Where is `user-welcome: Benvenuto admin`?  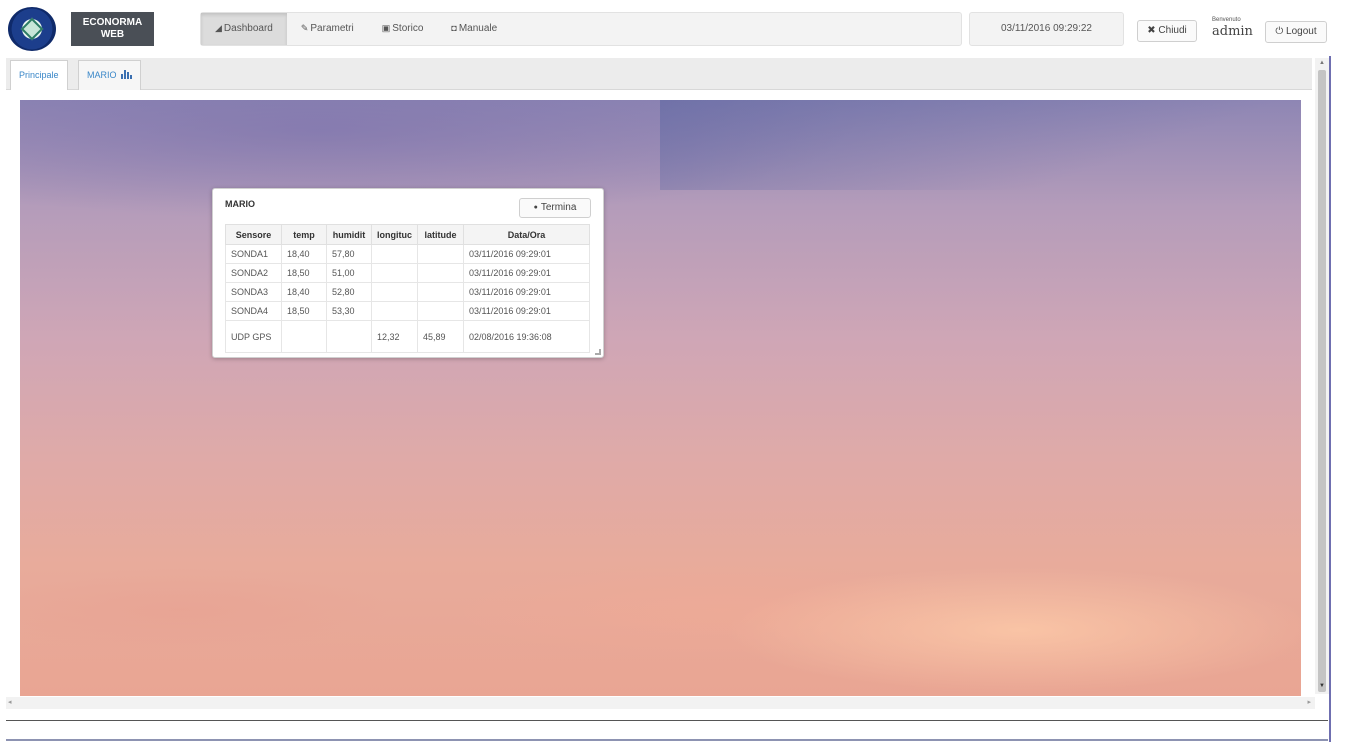
user-welcome: Benvenuto admin is located at coordinates (1235, 31).